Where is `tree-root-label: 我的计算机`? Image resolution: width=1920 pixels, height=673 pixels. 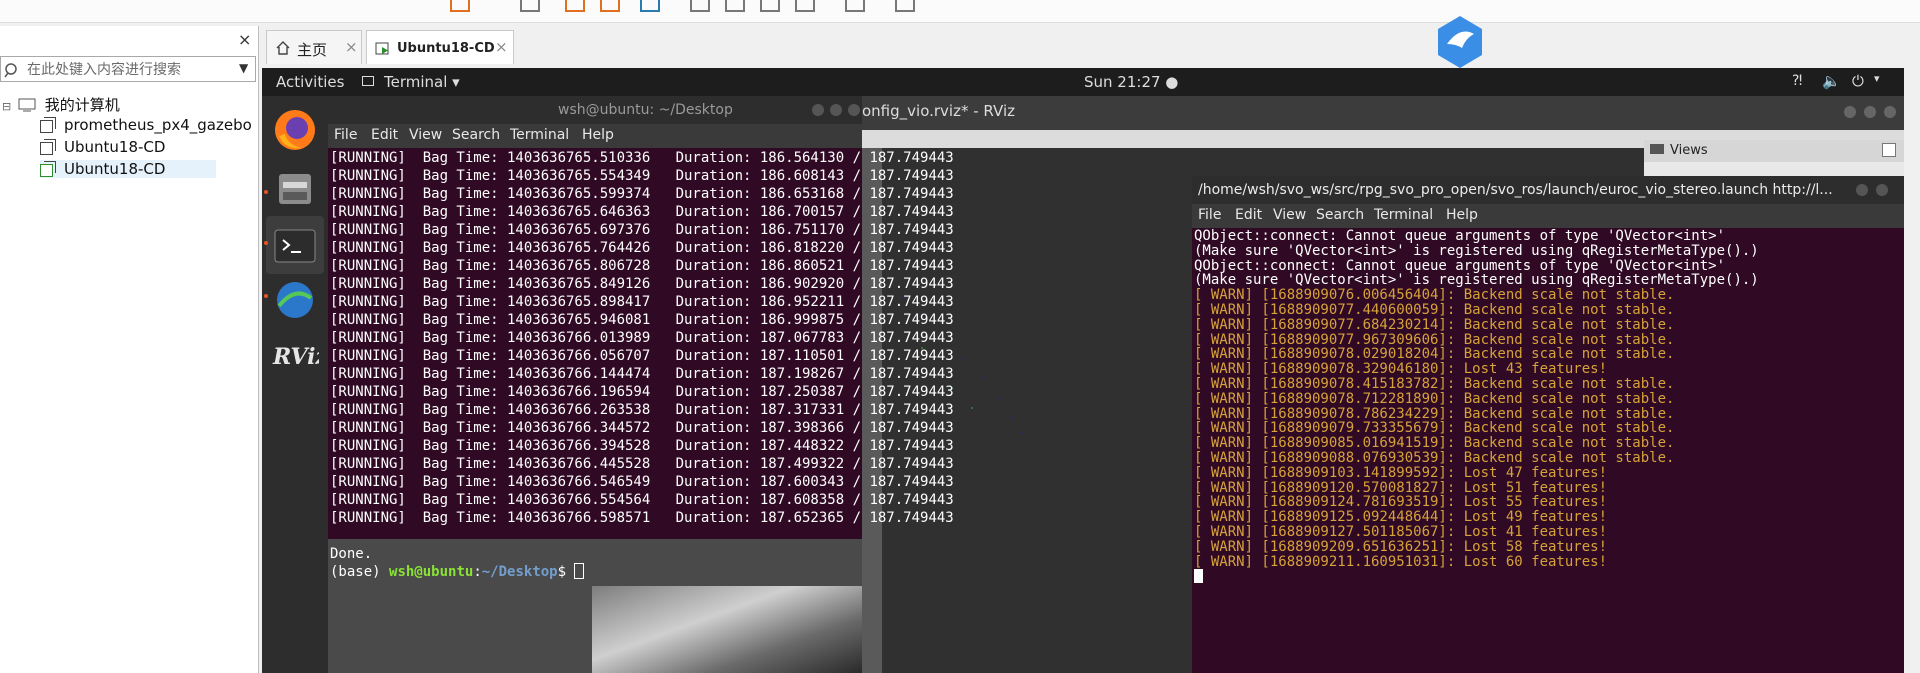
tree-root-label: 我的计算机 is located at coordinates (82, 105).